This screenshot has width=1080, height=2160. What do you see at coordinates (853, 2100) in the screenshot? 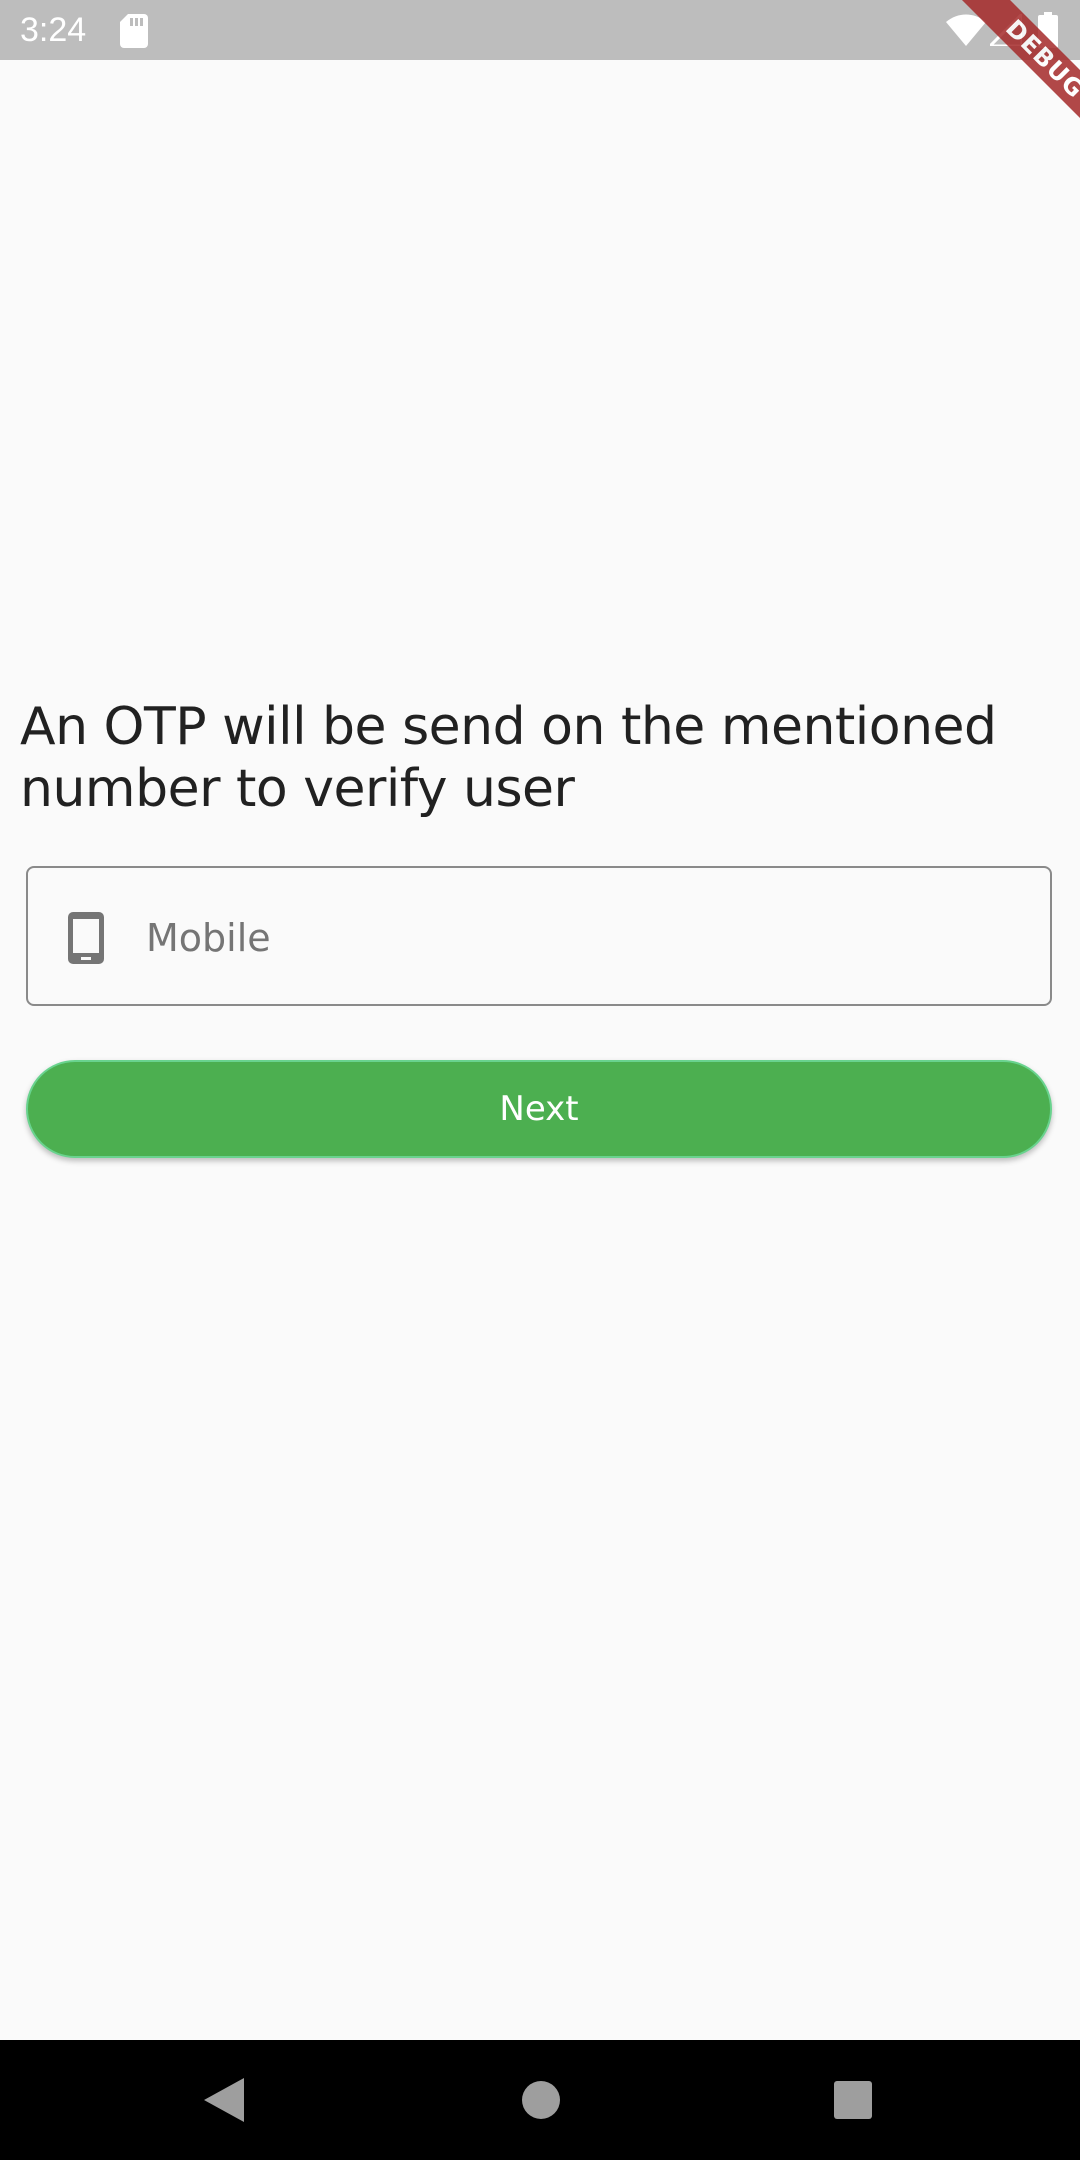
I see `recents-icon` at bounding box center [853, 2100].